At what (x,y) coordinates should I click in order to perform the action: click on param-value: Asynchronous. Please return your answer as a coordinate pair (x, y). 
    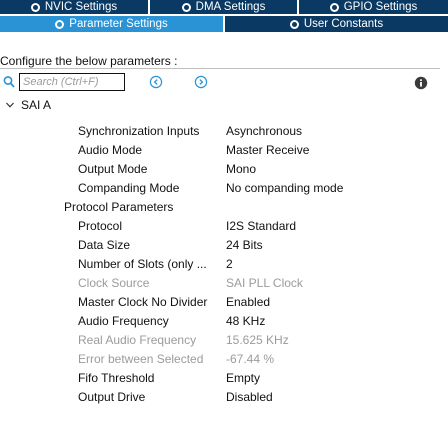
    Looking at the image, I should click on (264, 131).